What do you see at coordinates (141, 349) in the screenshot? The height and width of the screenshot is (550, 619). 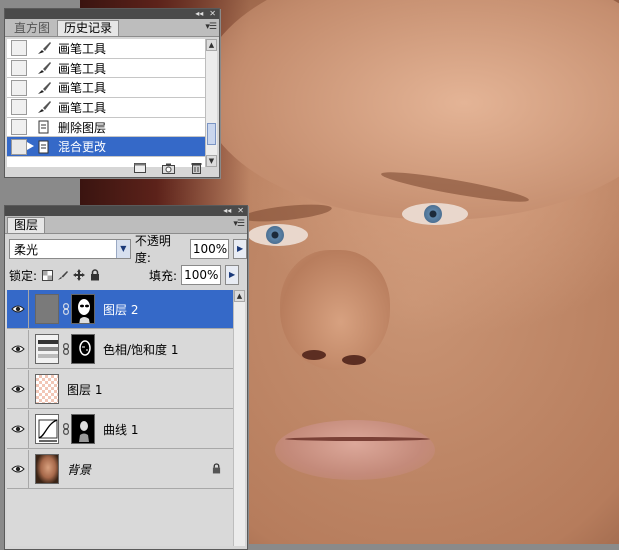 I see `layer-name: 色相/饱和度 1` at bounding box center [141, 349].